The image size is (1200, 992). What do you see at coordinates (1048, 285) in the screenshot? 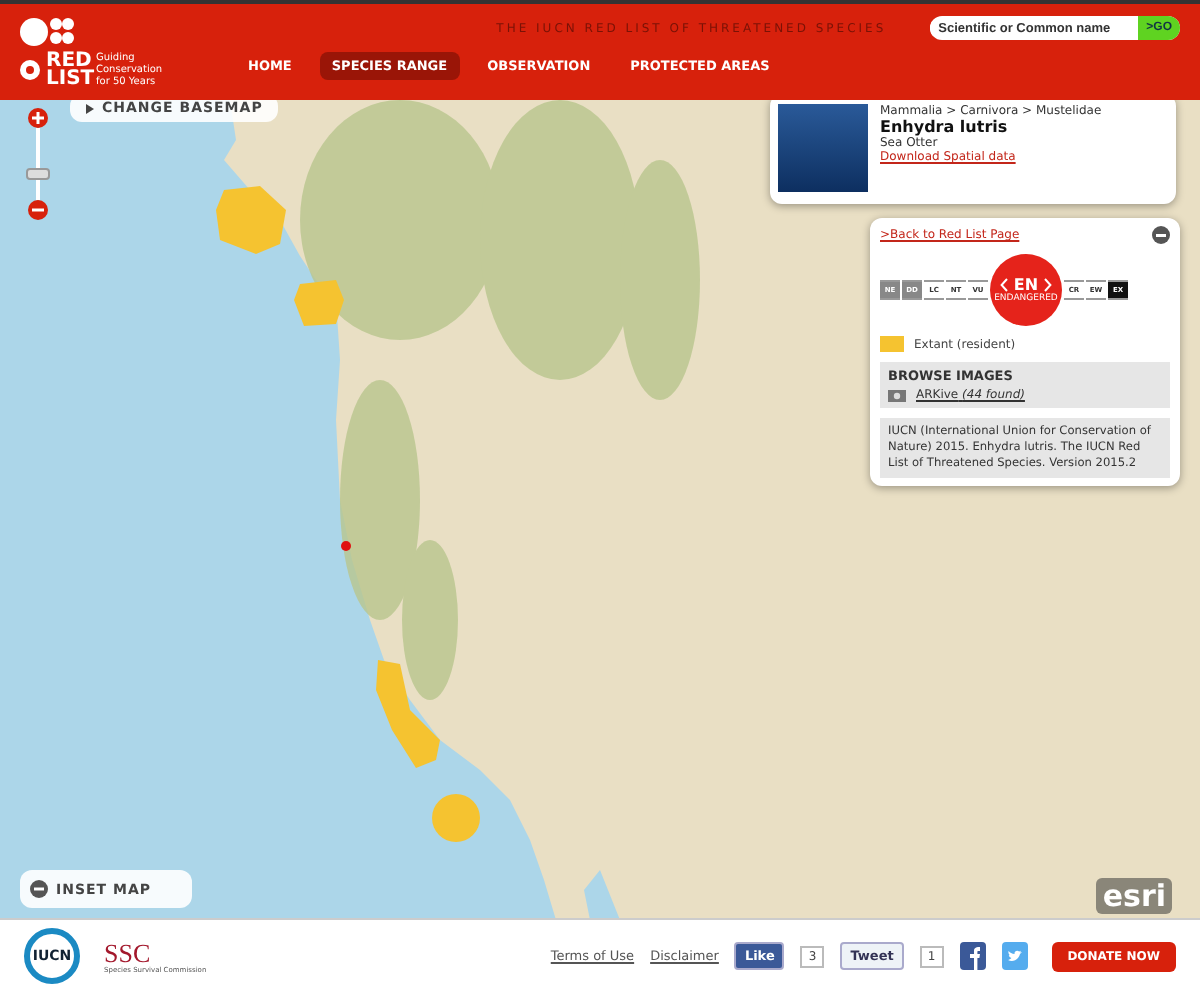
I see `chevron-right-icon` at bounding box center [1048, 285].